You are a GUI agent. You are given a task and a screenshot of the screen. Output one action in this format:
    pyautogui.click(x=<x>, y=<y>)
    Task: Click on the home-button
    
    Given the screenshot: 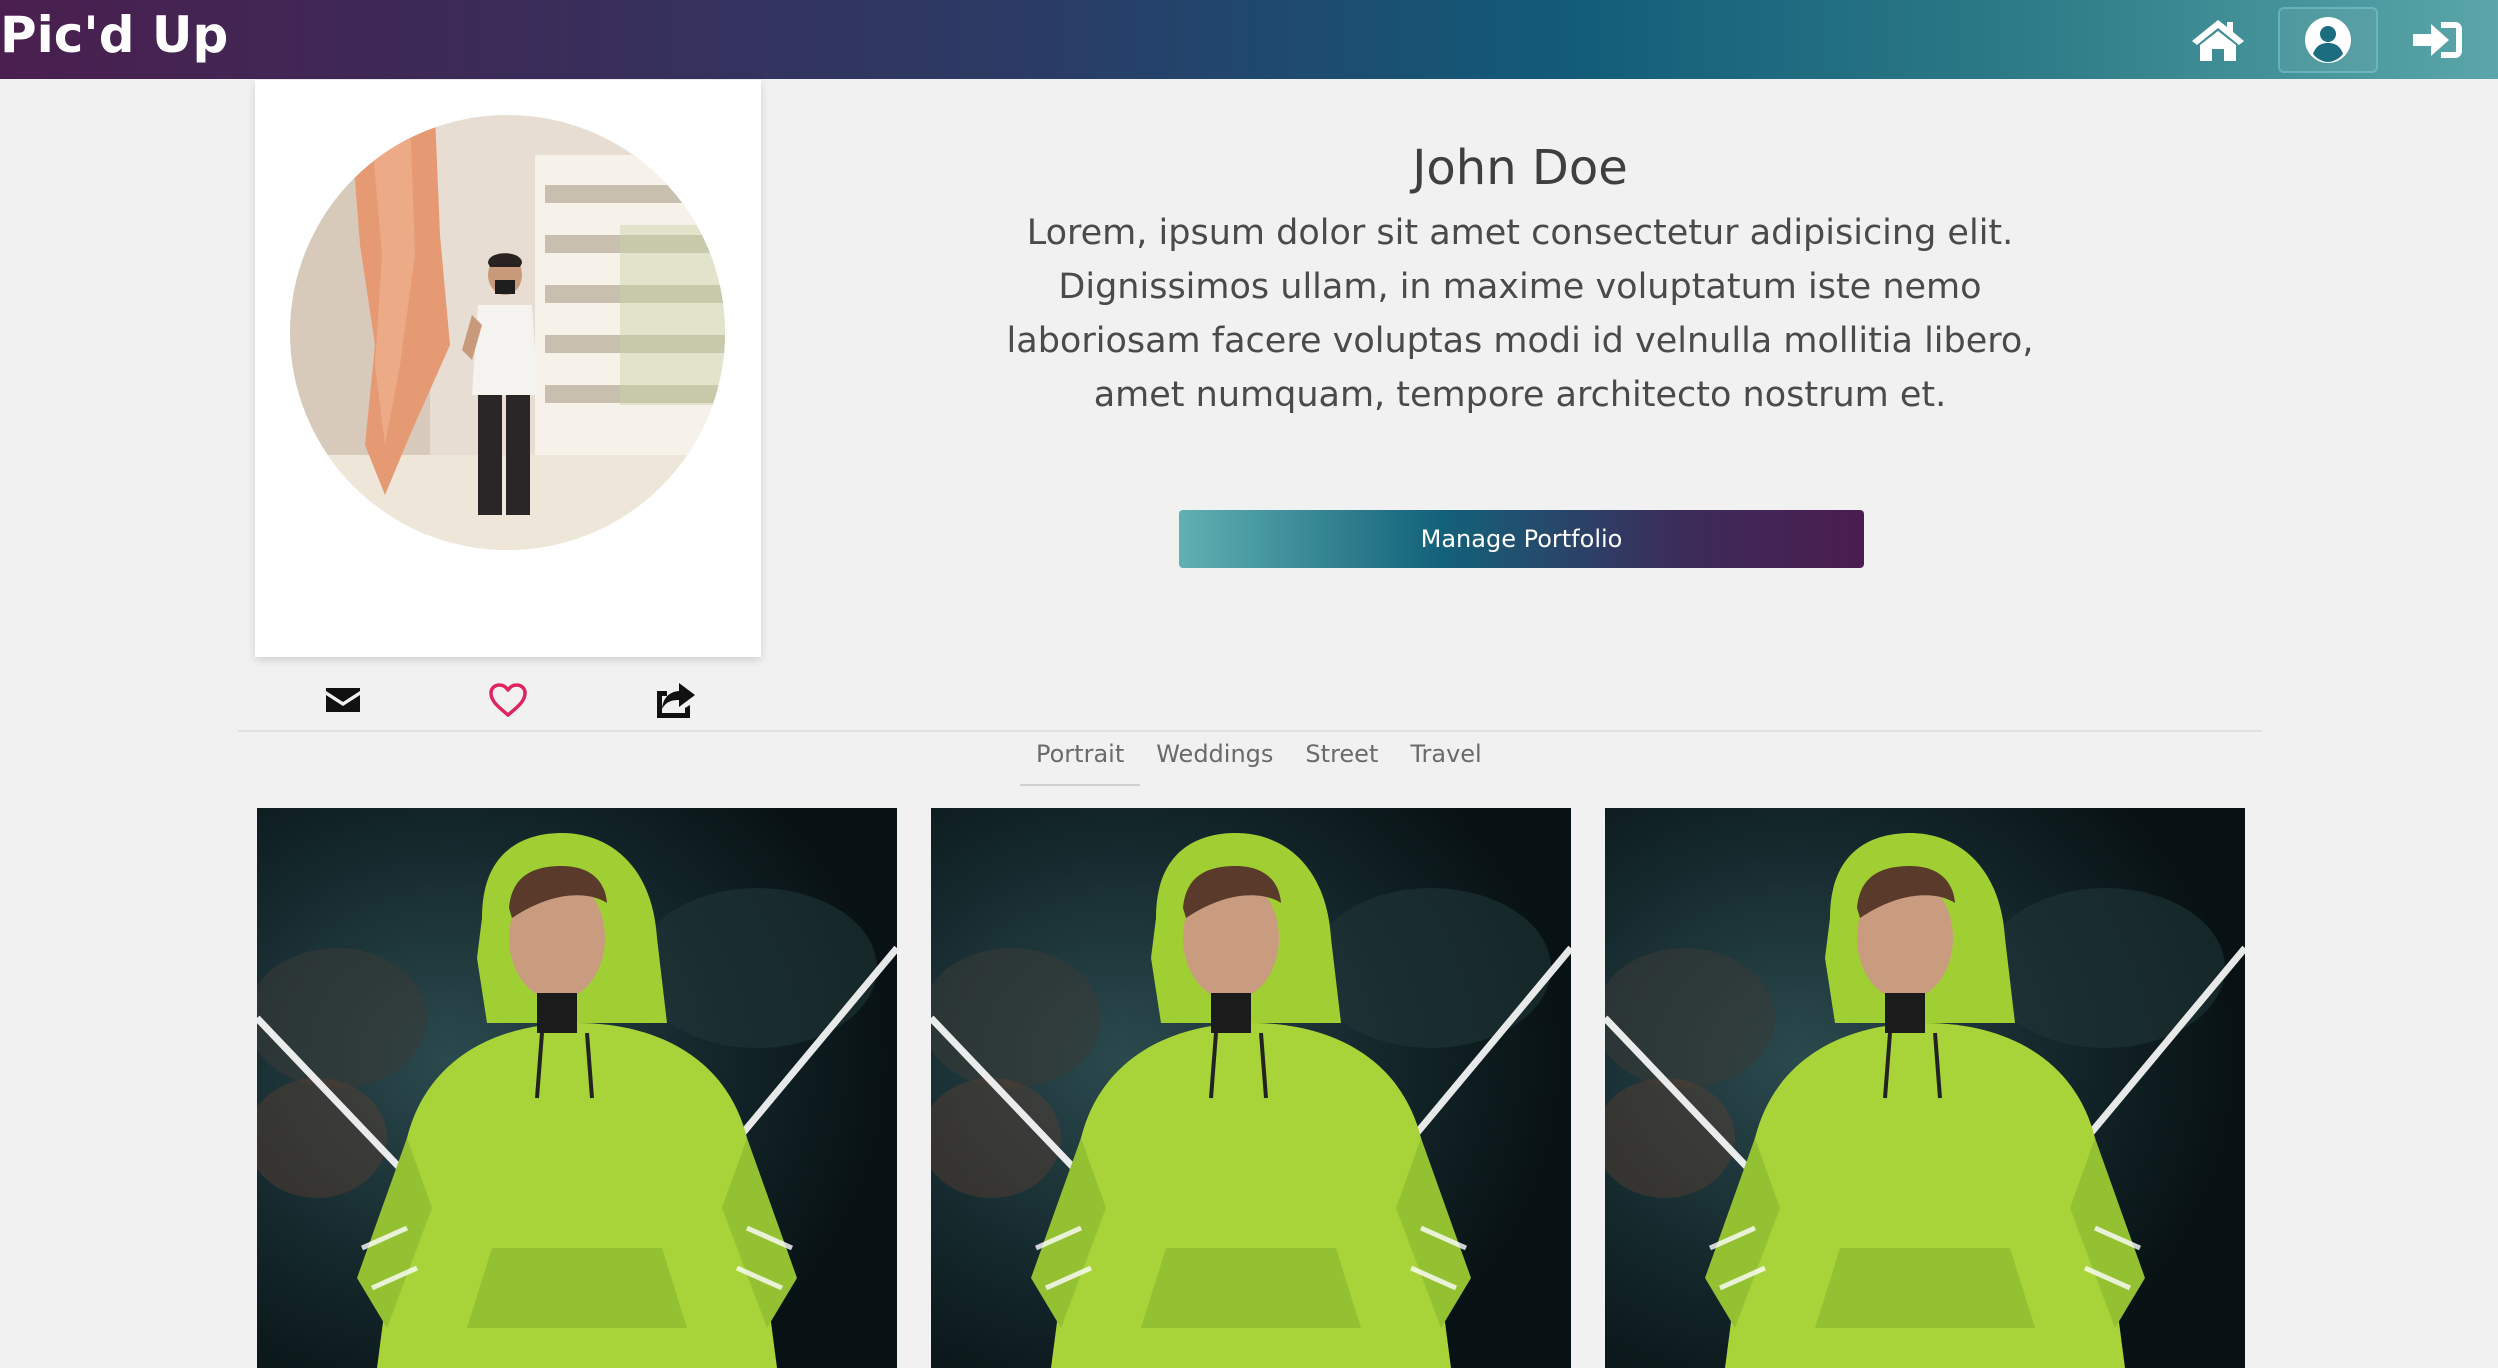 What is the action you would take?
    pyautogui.click(x=2218, y=40)
    